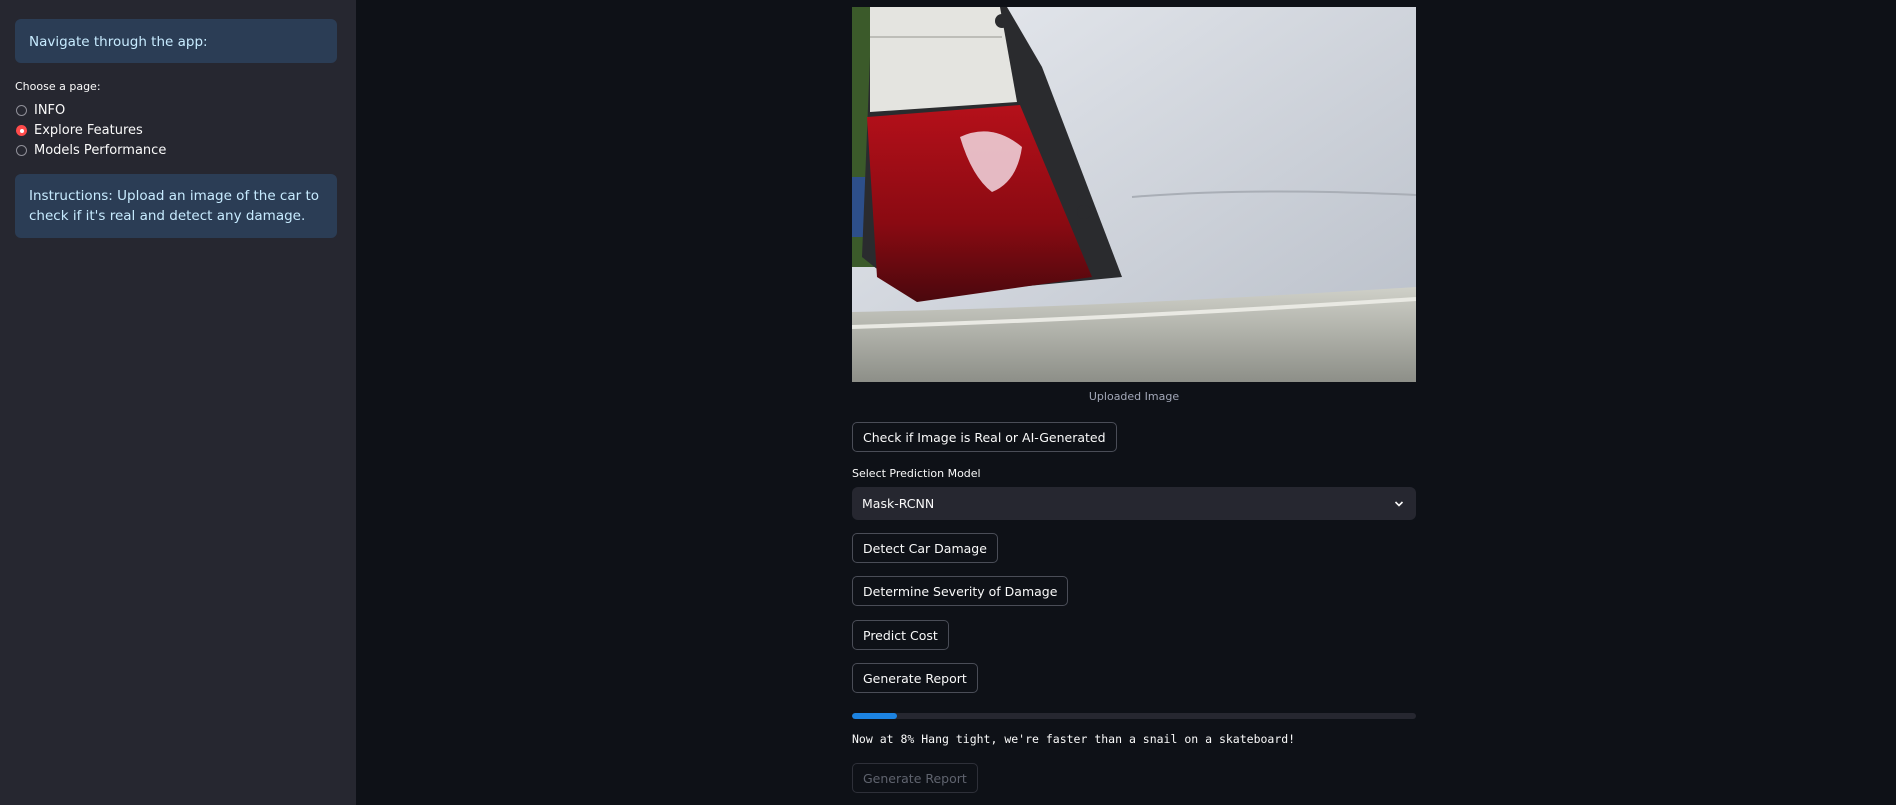 The height and width of the screenshot is (805, 1896). I want to click on nav-info-text: Navigate through the app:, so click(118, 42).